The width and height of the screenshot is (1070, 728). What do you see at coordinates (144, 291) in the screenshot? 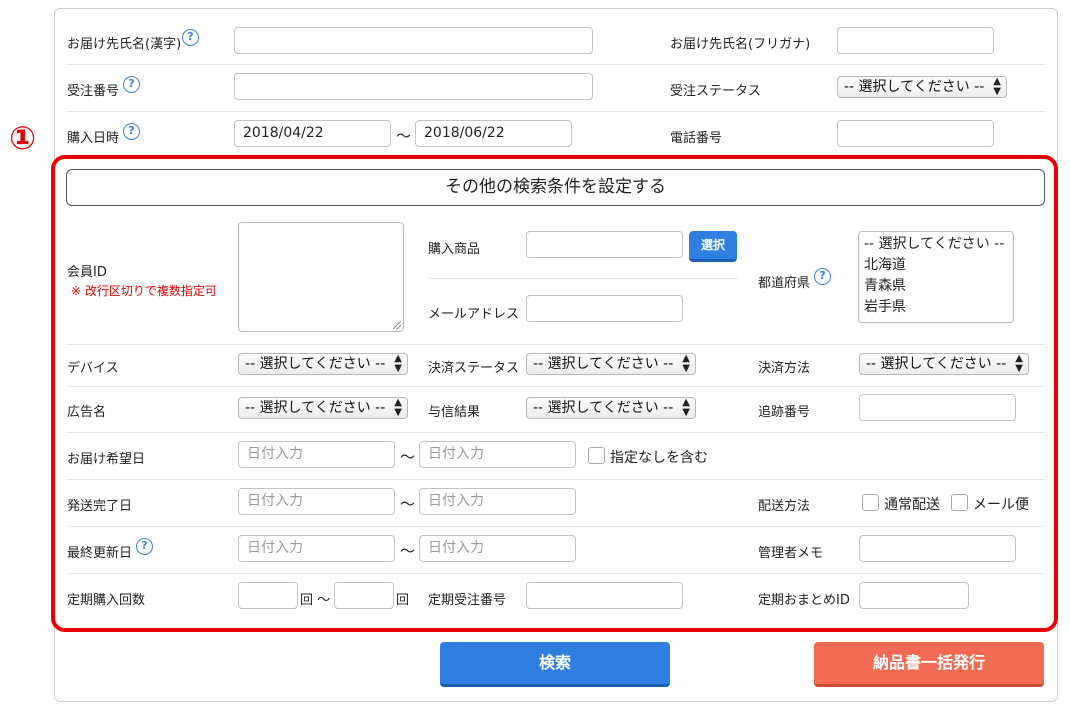
I see `member-id-note: ※ 改行区切りで複数指定可` at bounding box center [144, 291].